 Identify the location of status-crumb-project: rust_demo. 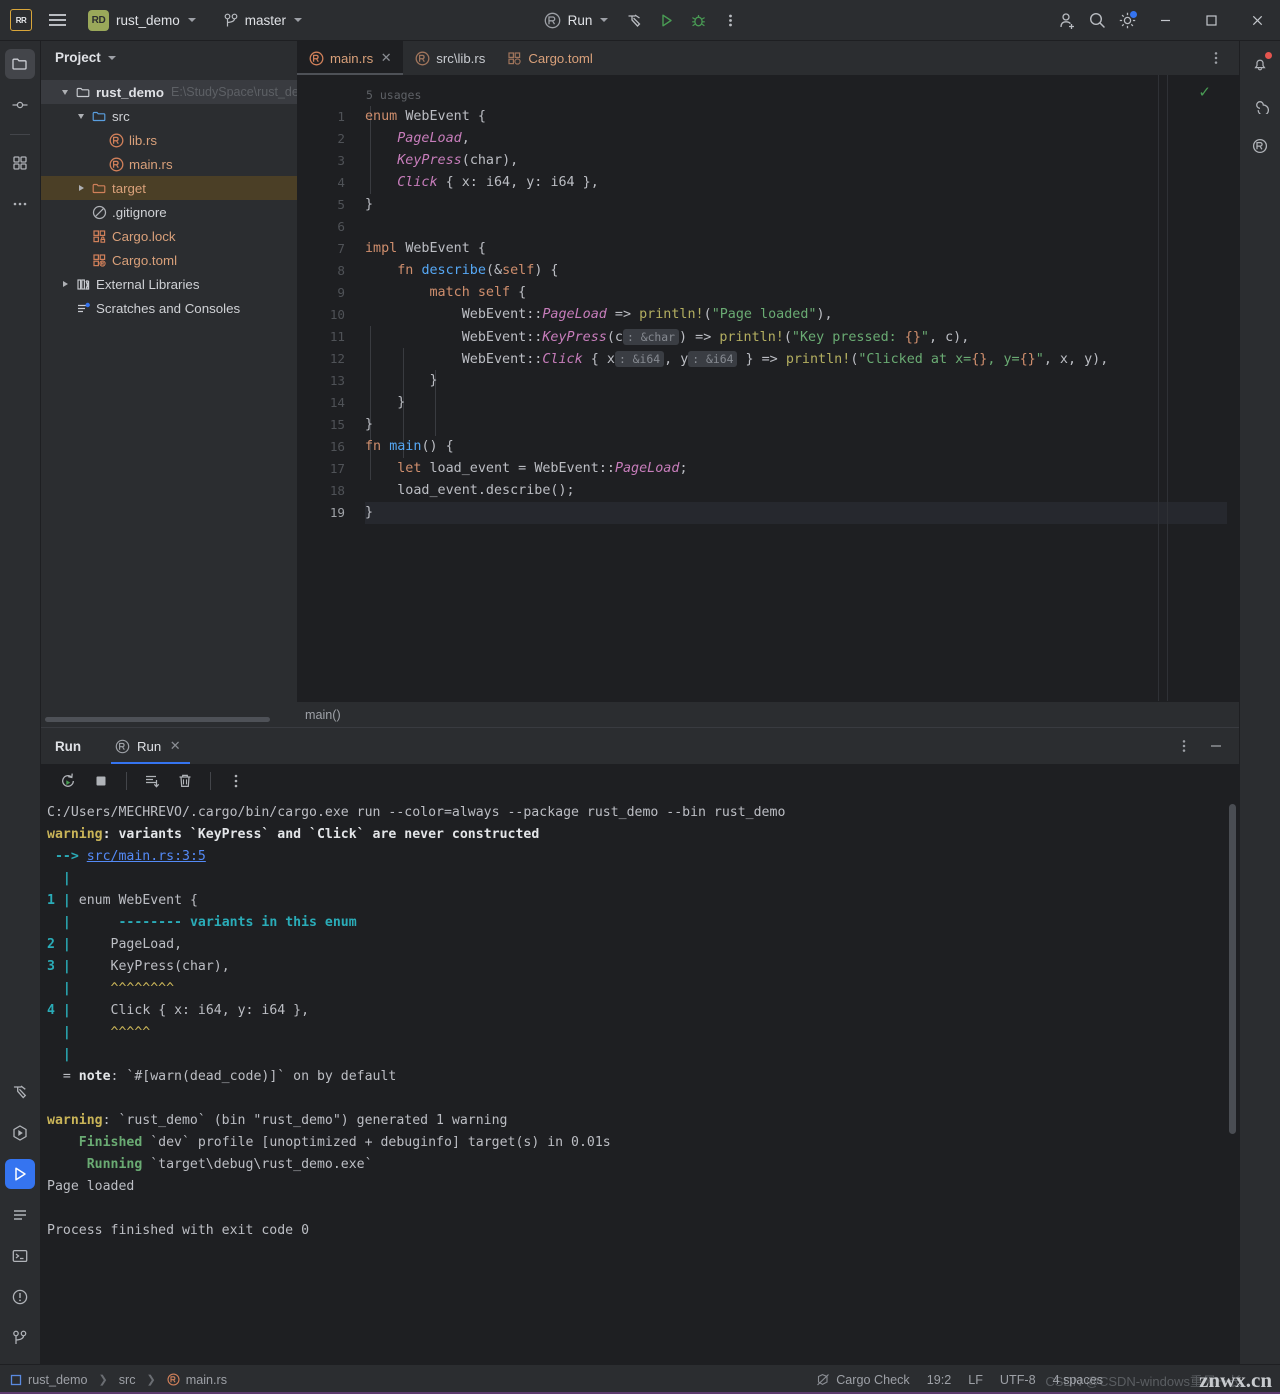
(58, 1380).